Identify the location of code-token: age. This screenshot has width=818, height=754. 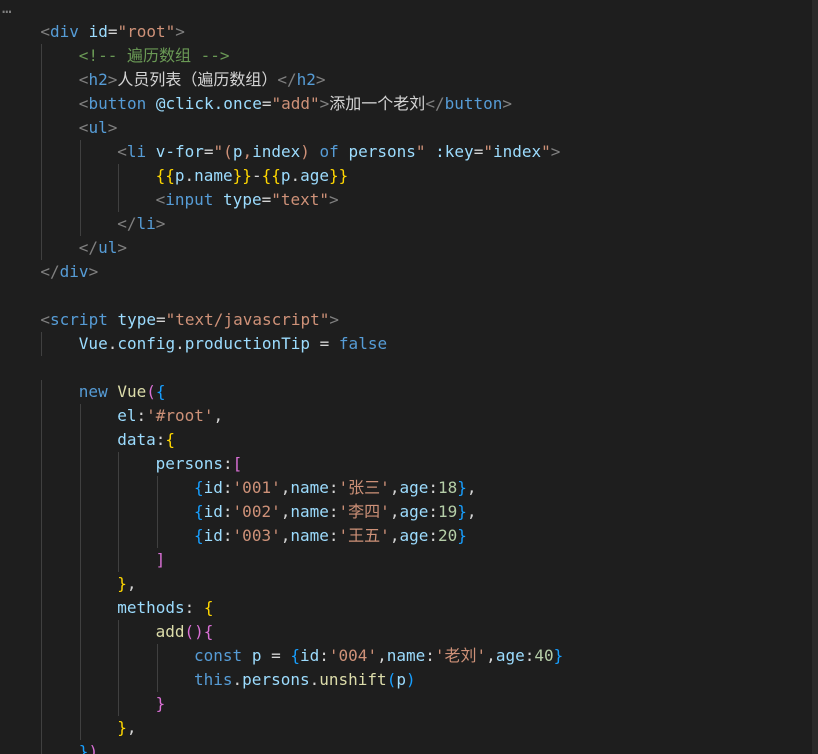
(414, 487).